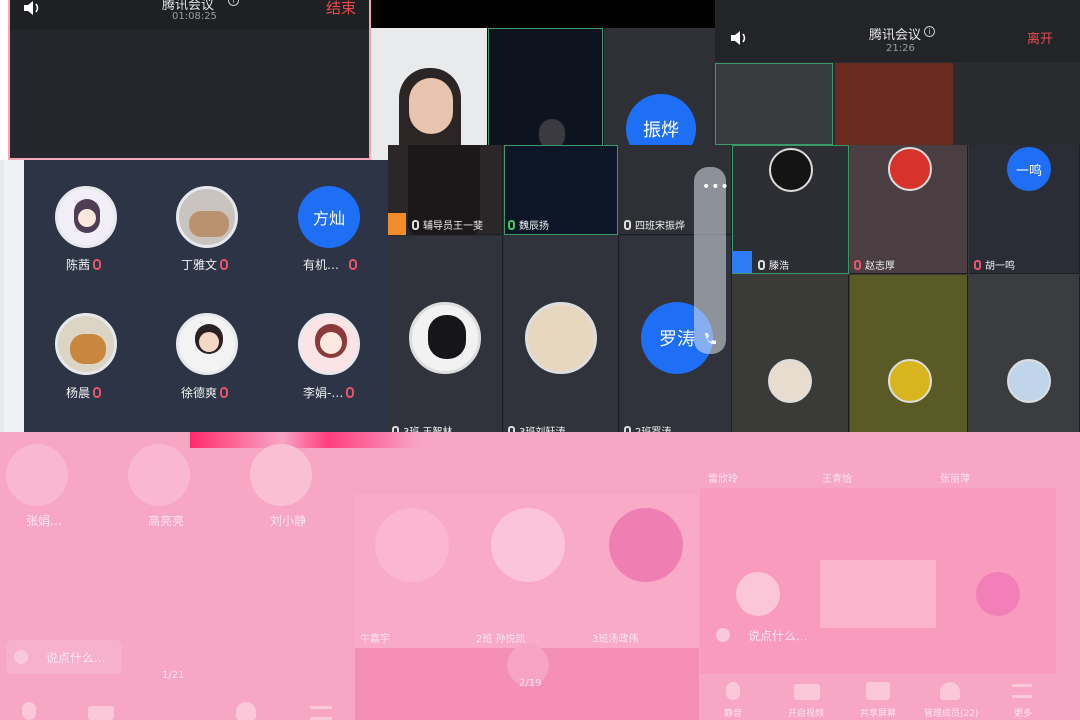 The image size is (1080, 720). Describe the element at coordinates (1023, 712) in the screenshot. I see `toolbar-label: 更多` at that location.